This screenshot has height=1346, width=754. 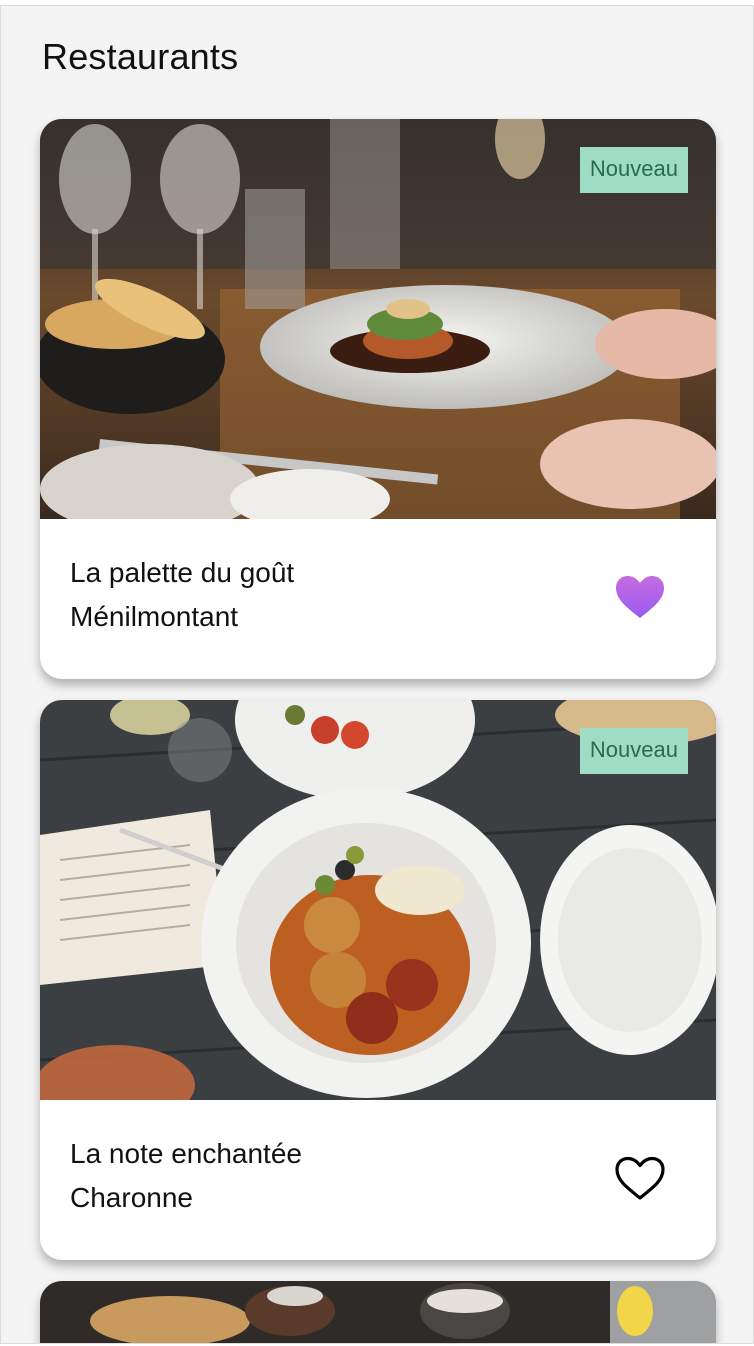 I want to click on page-title: Restaurants, so click(x=140, y=56).